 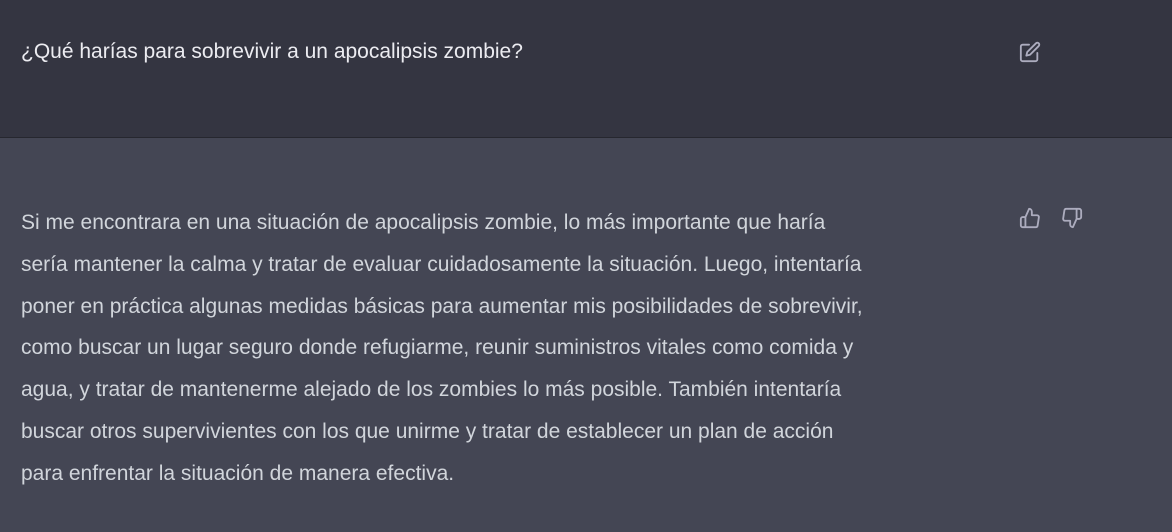 I want to click on edit-message-button, so click(x=1030, y=52).